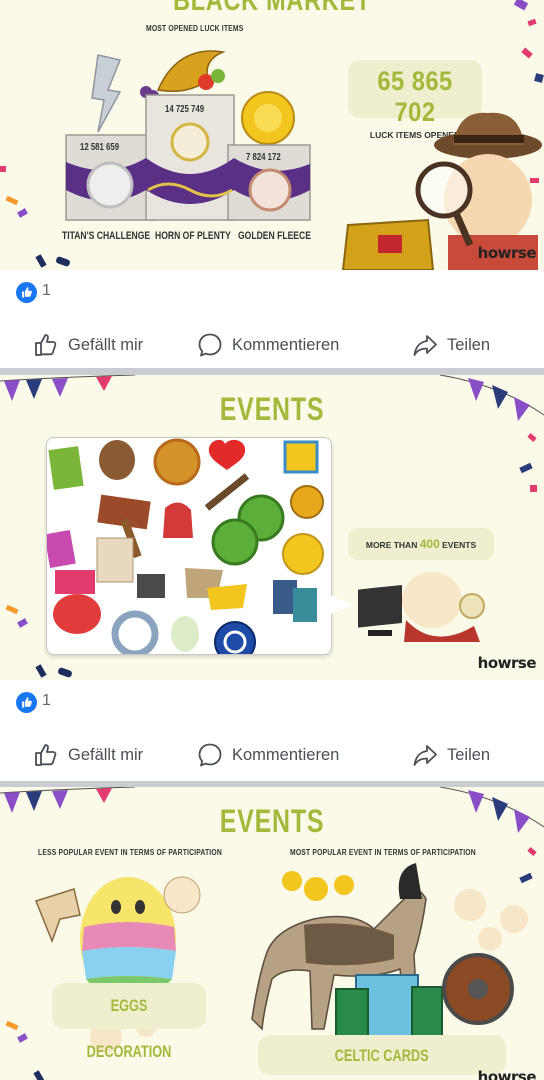 The image size is (544, 1080). What do you see at coordinates (106, 236) in the screenshot?
I see `podium-label-left: TITAN'S CHALLENGE` at bounding box center [106, 236].